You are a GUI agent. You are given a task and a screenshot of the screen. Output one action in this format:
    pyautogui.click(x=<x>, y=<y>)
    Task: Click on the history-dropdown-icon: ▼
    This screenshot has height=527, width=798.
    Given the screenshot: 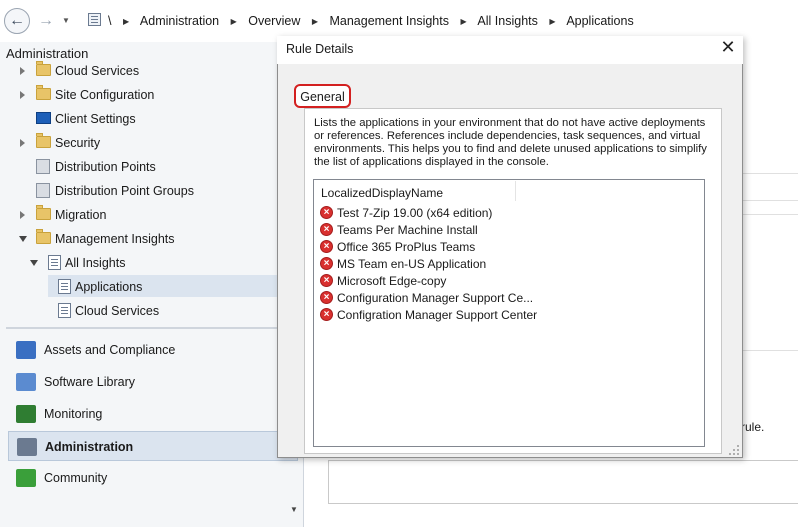 What is the action you would take?
    pyautogui.click(x=66, y=20)
    